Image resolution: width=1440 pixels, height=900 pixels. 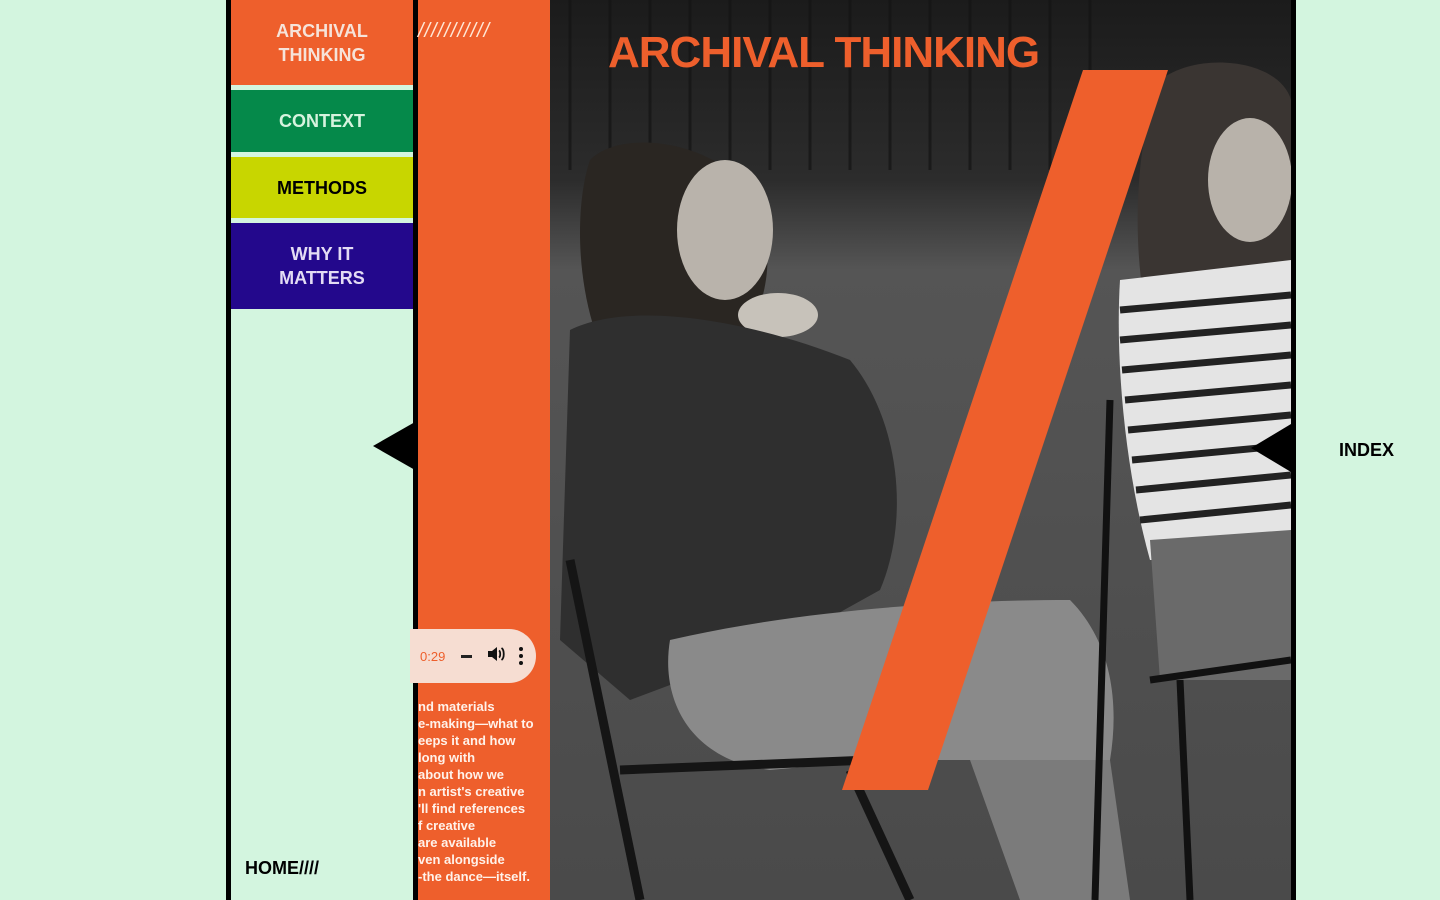 I want to click on nav-archival-thinking-button: ARCHIVAL THINKING, so click(x=322, y=42).